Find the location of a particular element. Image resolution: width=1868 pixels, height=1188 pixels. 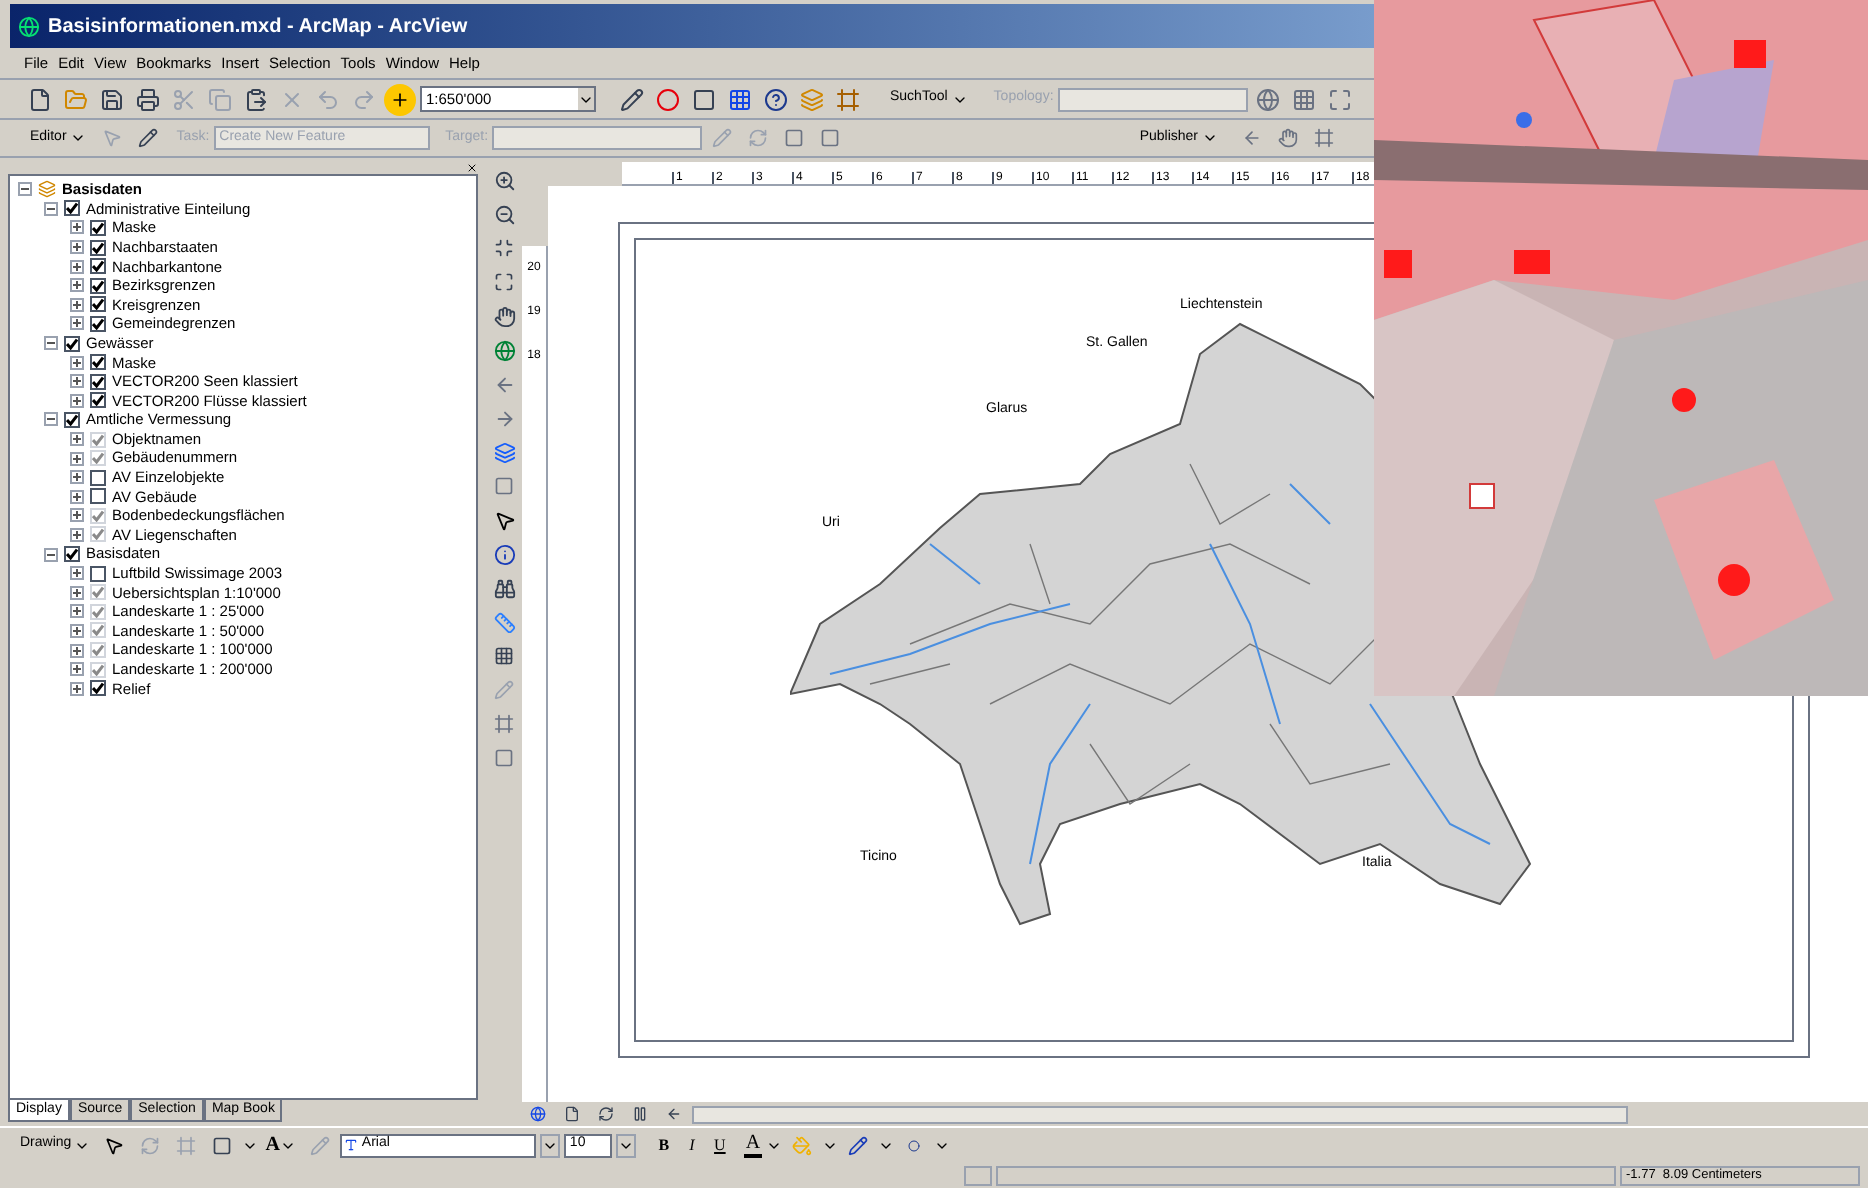

window-title: Basisinformationen.mxd - ArcMap - ArcView is located at coordinates (258, 27).